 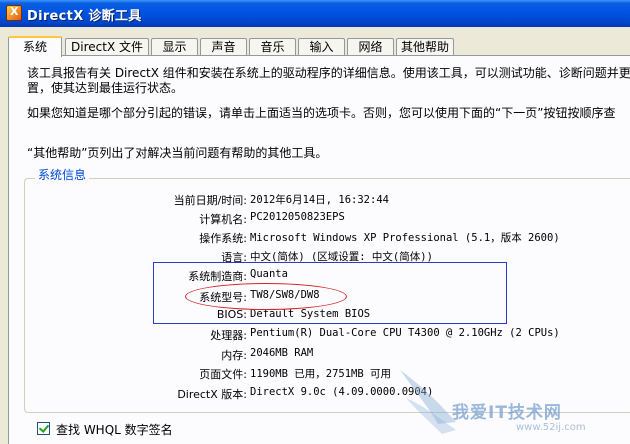 I want to click on tab-more-help: 其他帮助, so click(x=425, y=46).